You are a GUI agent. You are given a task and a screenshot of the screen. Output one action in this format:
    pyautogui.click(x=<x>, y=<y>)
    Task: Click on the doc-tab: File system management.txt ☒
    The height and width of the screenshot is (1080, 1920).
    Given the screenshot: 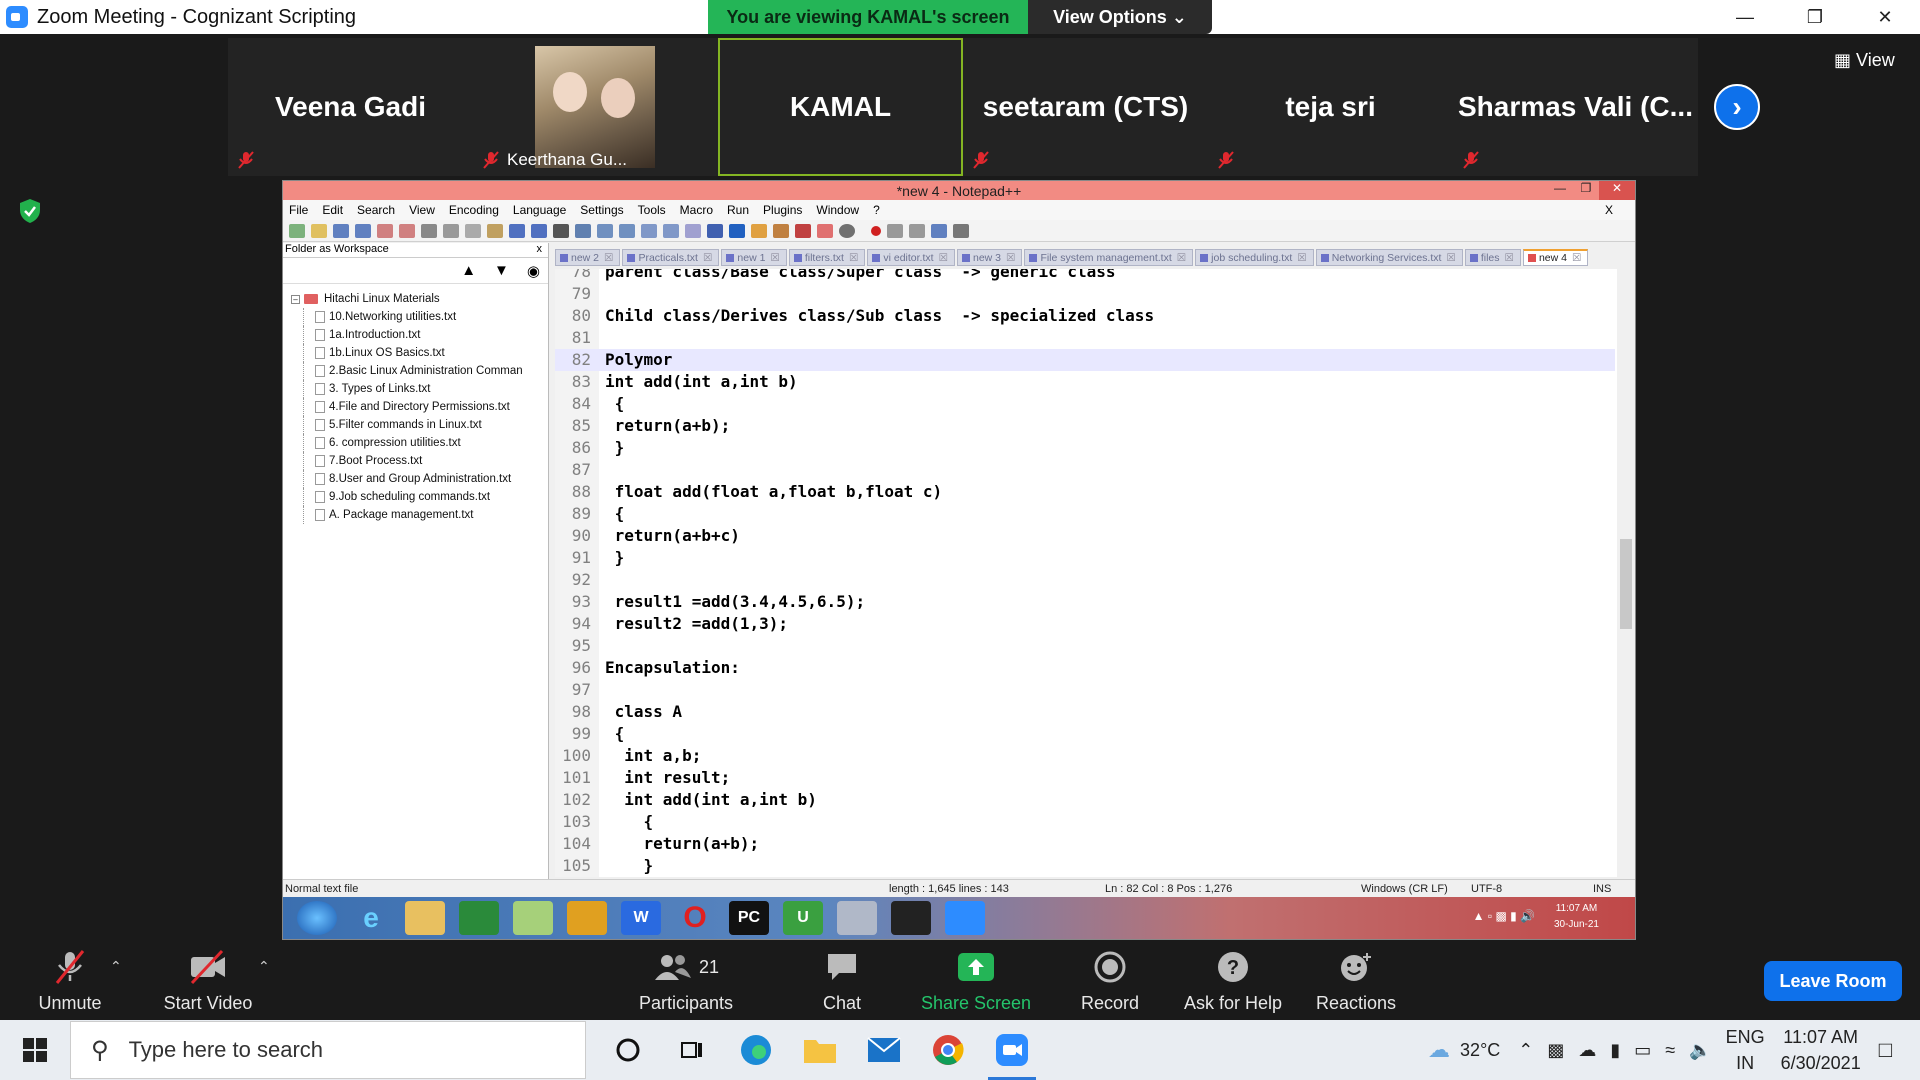 What is the action you would take?
    pyautogui.click(x=1109, y=257)
    